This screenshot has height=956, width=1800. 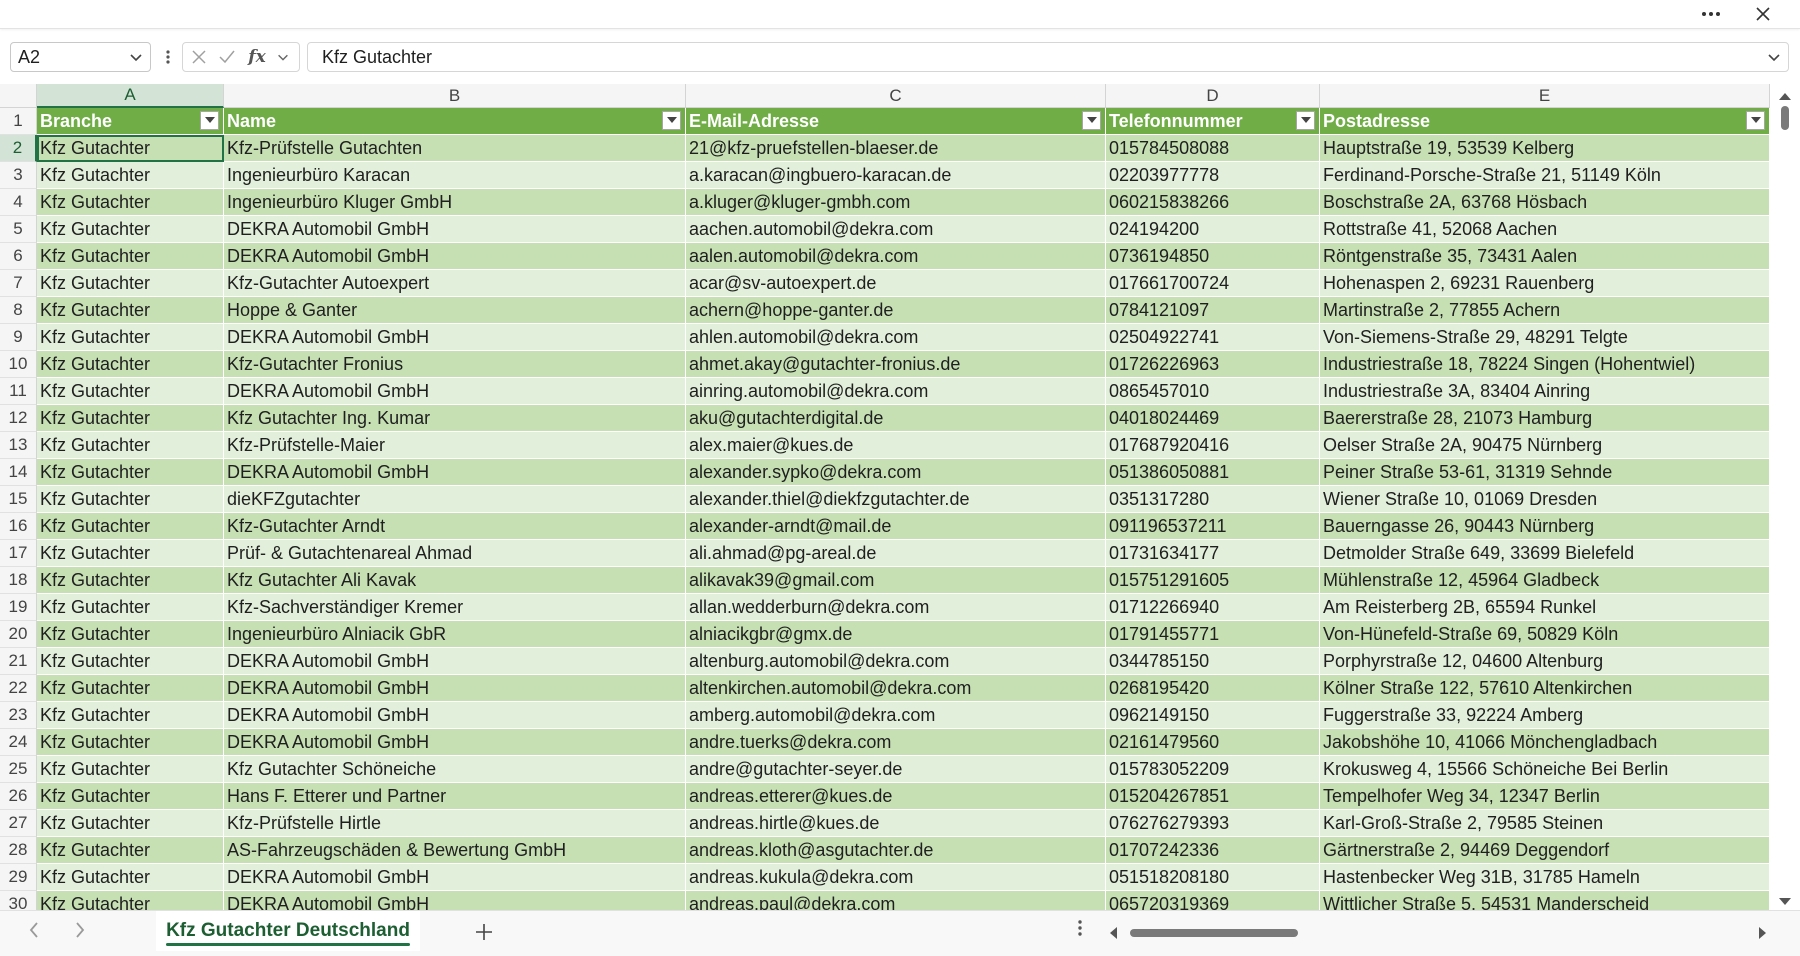 I want to click on cell-name: Kfz-Prüfstelle-Maier, so click(x=455, y=445).